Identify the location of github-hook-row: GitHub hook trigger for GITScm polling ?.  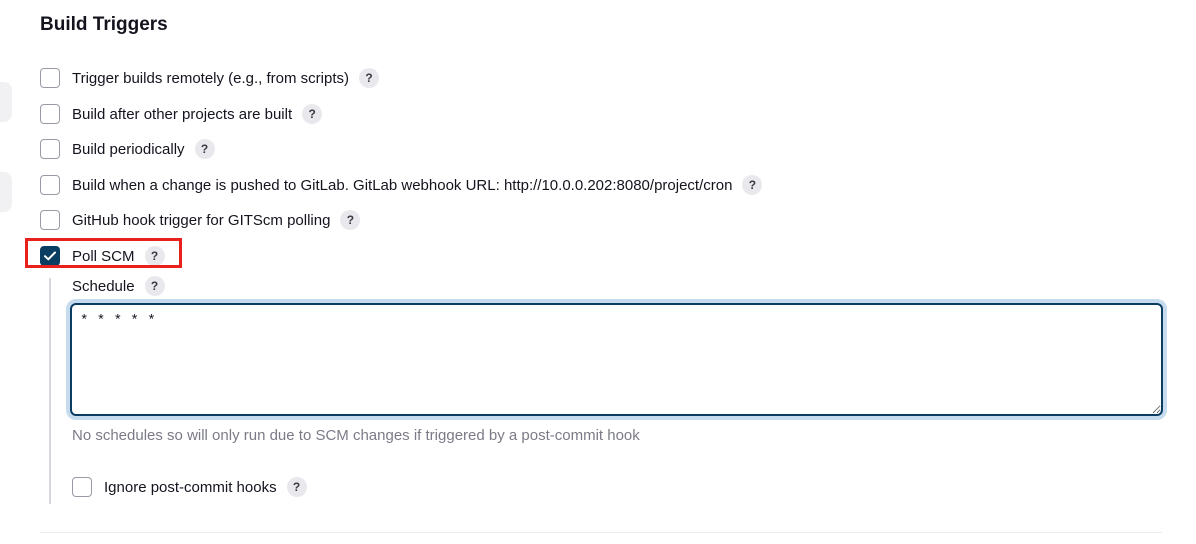
(200, 220).